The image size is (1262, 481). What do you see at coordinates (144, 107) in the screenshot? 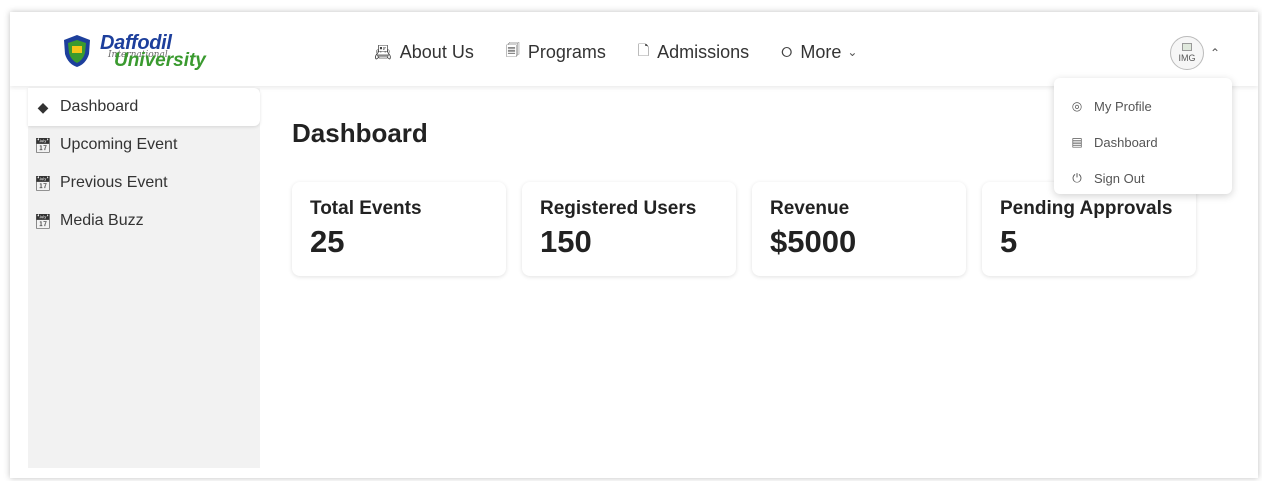
I see `sidebar-item-dashboard: ◆ Dashboard` at bounding box center [144, 107].